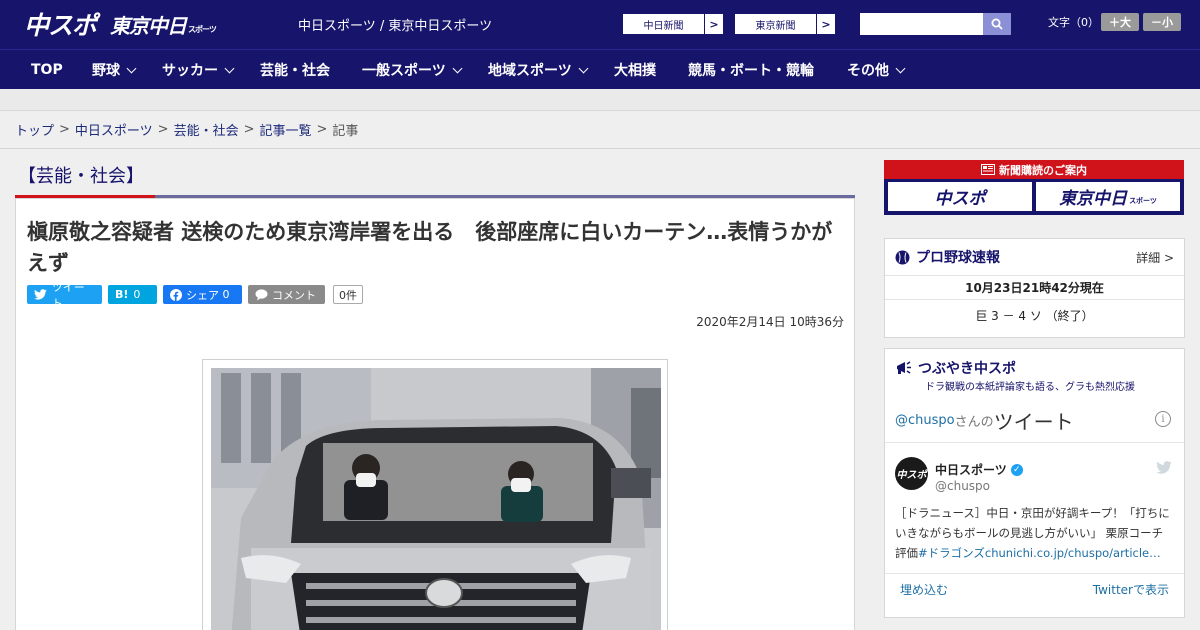 This screenshot has width=1200, height=630. What do you see at coordinates (925, 420) in the screenshot?
I see `tweets-handle-link: @chuspo` at bounding box center [925, 420].